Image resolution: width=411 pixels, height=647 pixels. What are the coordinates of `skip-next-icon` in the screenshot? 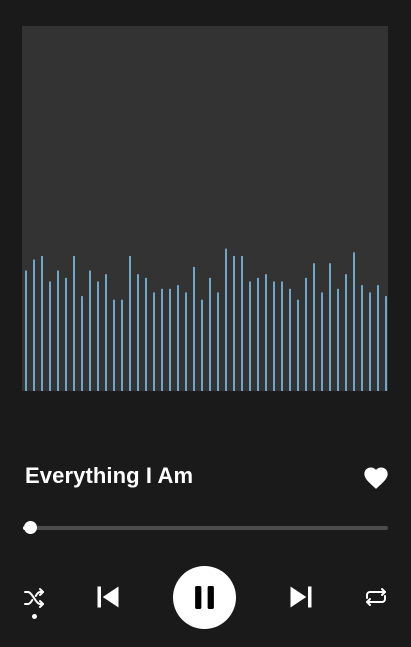 It's located at (301, 597).